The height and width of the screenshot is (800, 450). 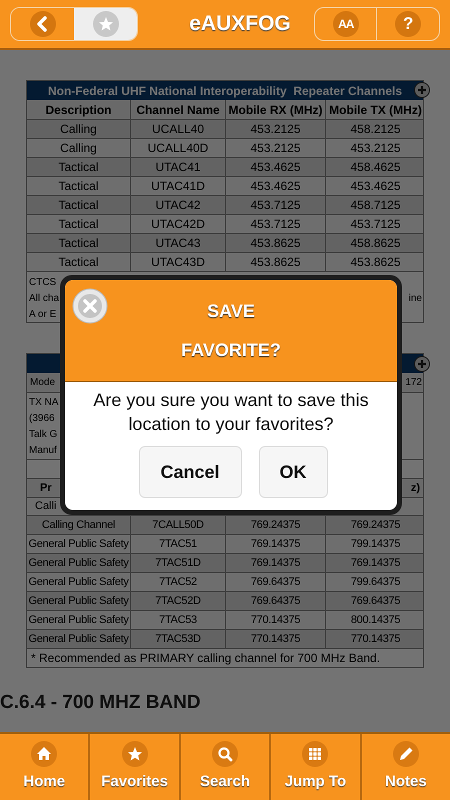 What do you see at coordinates (178, 224) in the screenshot?
I see `table-cell: UTAC42D` at bounding box center [178, 224].